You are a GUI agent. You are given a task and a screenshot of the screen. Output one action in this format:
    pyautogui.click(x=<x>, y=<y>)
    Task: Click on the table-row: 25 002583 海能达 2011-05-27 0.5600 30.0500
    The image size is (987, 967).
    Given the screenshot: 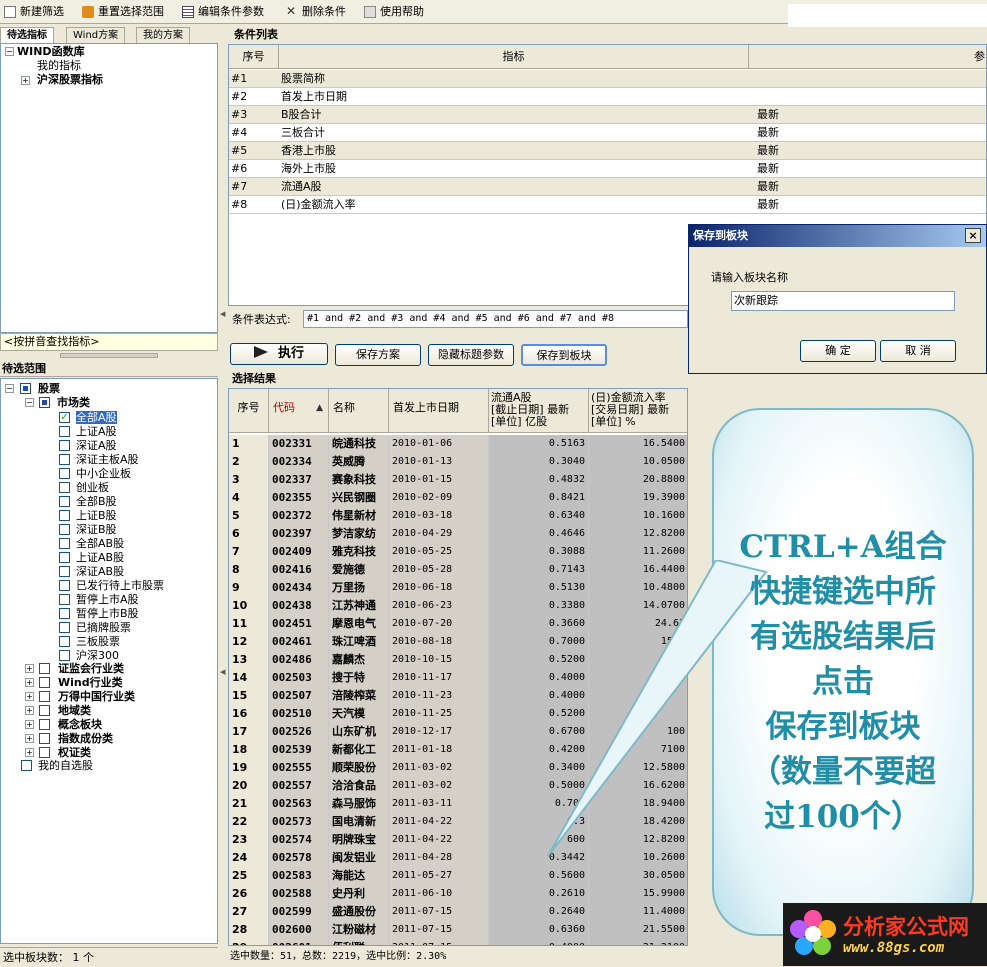 What is the action you would take?
    pyautogui.click(x=458, y=876)
    